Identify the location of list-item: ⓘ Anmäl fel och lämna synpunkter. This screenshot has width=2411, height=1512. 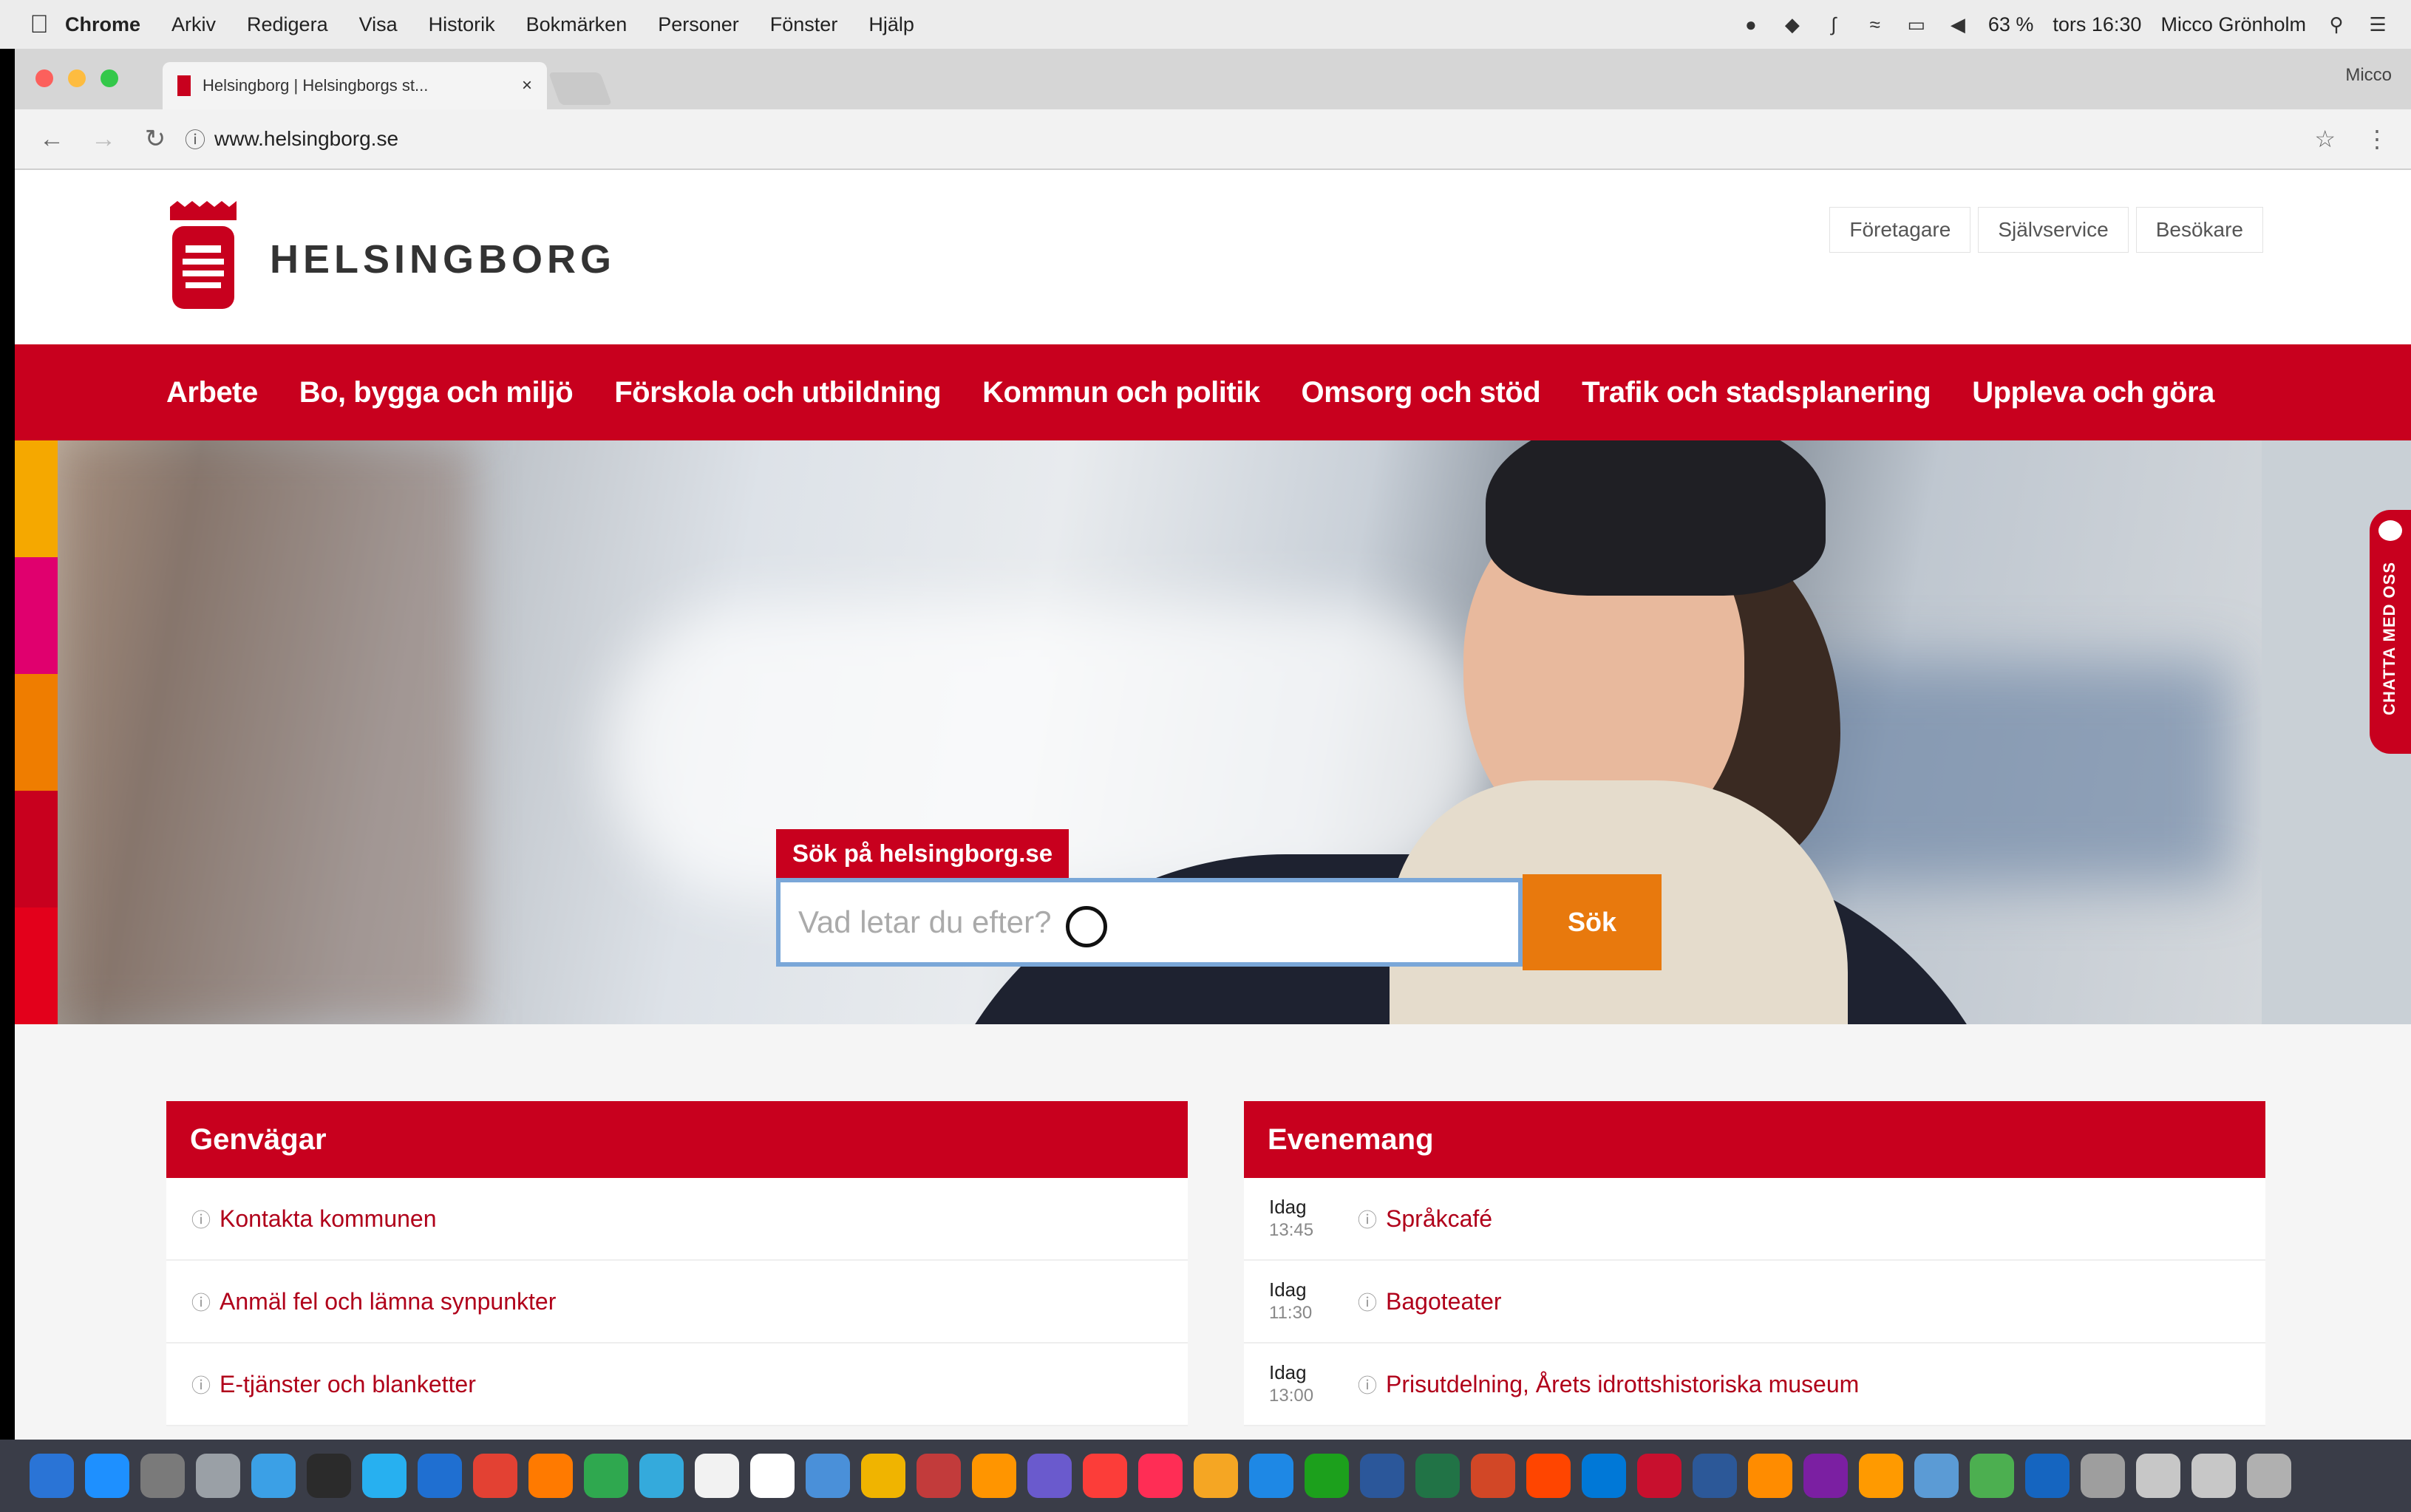
(677, 1302).